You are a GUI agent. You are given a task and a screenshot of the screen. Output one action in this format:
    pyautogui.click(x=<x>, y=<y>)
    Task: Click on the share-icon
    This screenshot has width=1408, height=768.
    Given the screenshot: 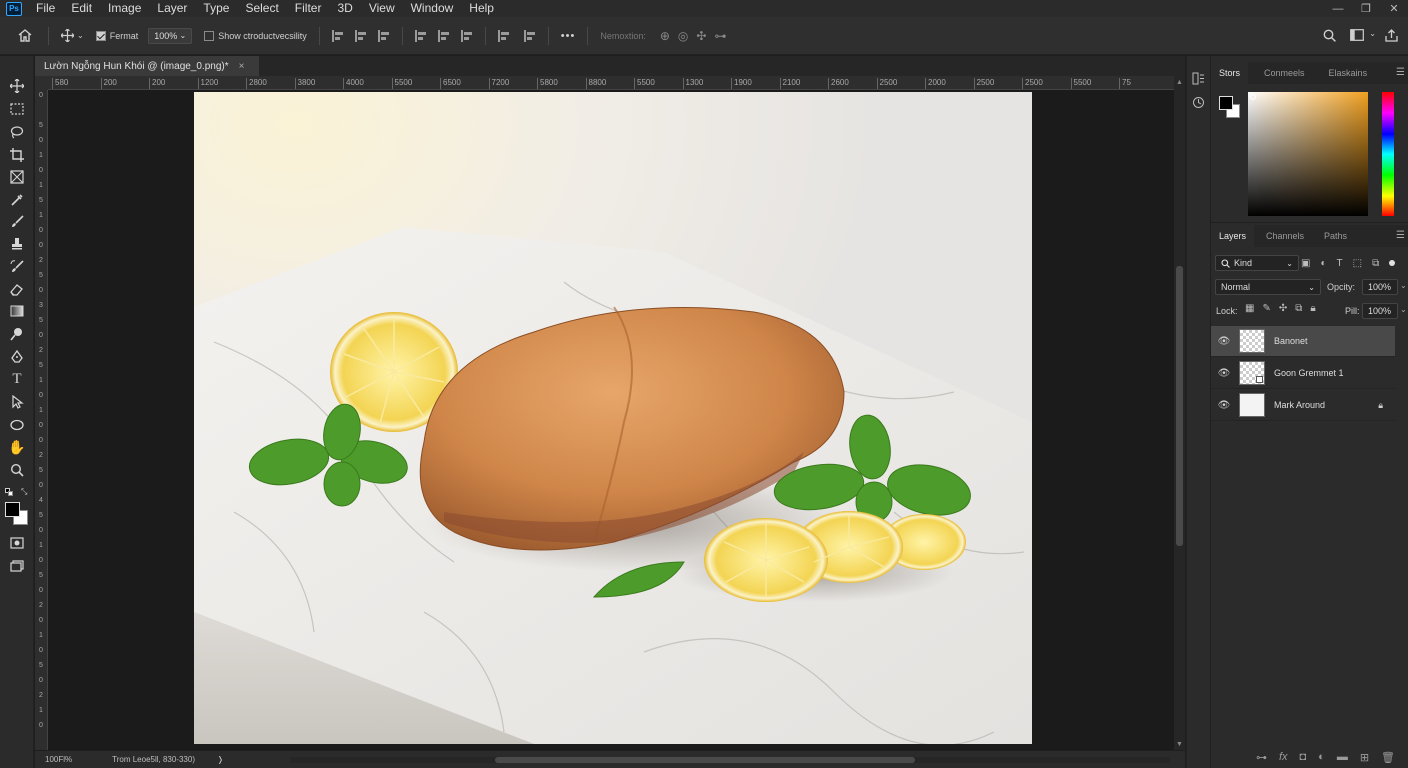 What is the action you would take?
    pyautogui.click(x=1391, y=35)
    